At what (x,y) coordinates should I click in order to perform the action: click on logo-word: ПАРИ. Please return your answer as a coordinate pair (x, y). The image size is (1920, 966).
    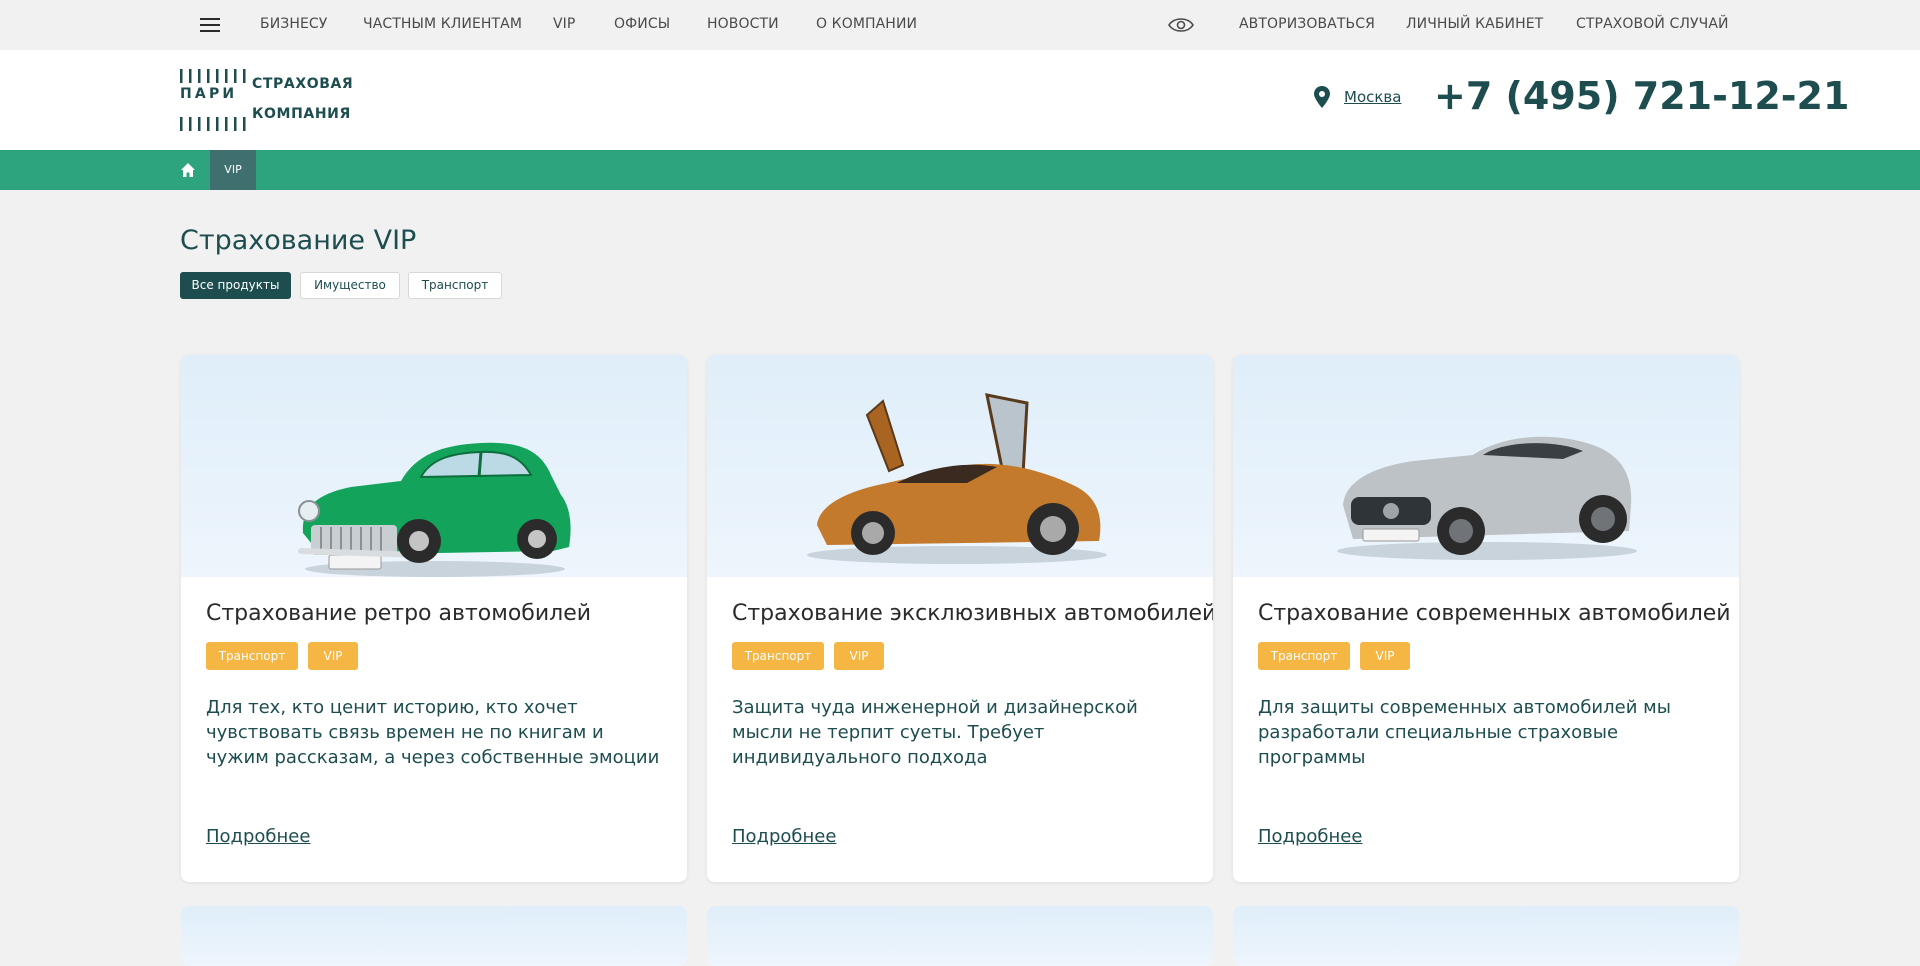
    Looking at the image, I should click on (209, 94).